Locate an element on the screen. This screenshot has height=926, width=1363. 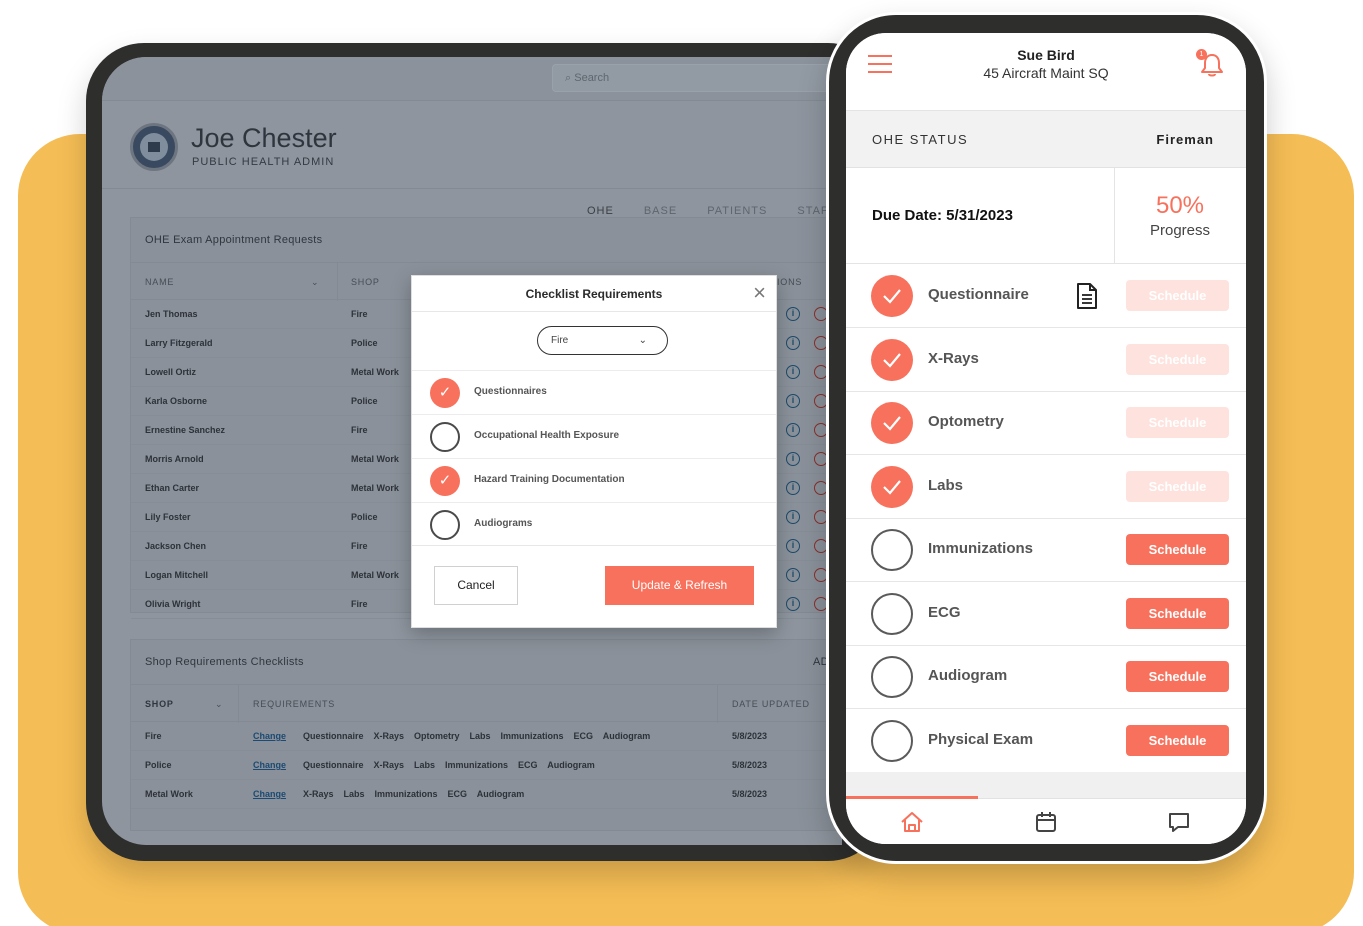
chat-icon is located at coordinates (1179, 822).